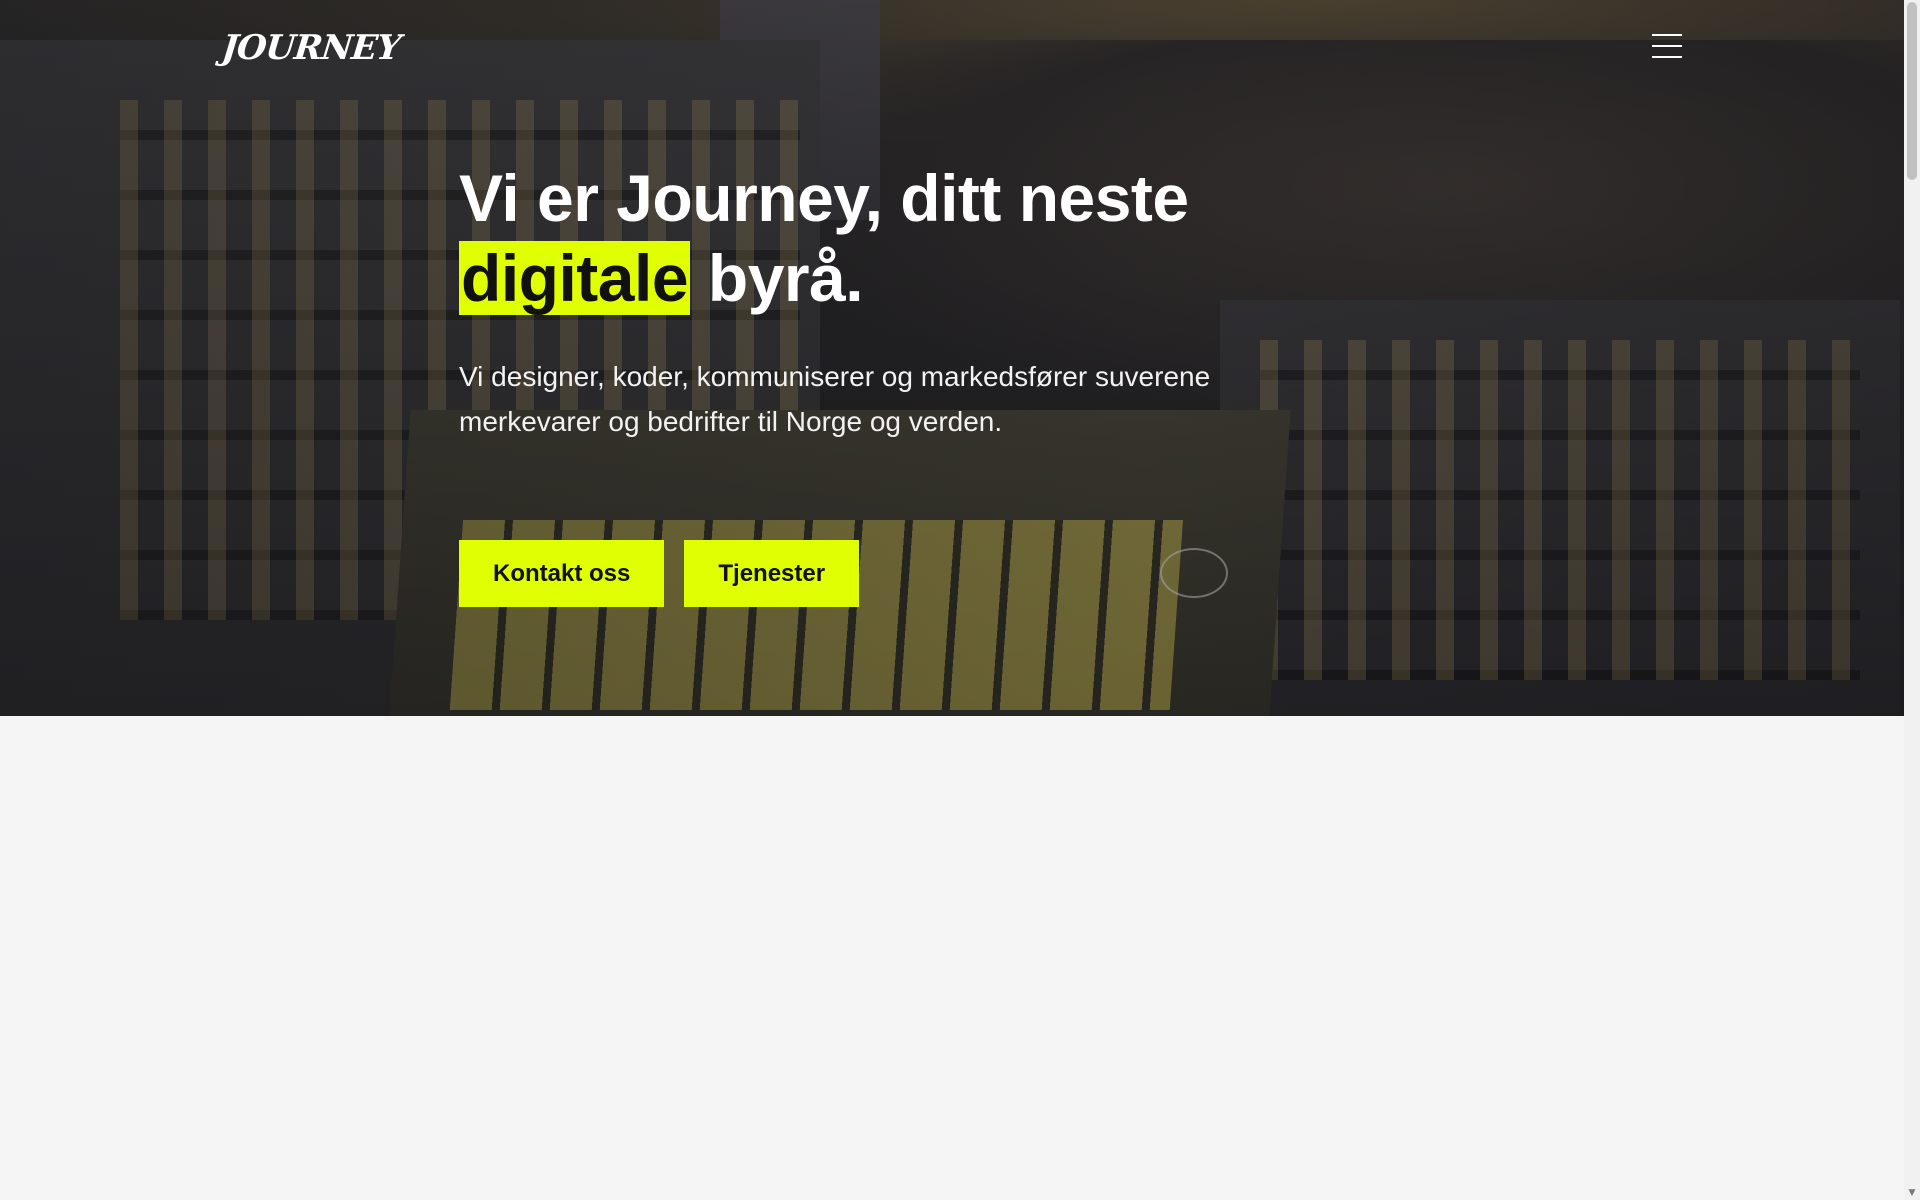 The width and height of the screenshot is (1920, 1200). I want to click on hamburger-menu-icon, so click(1667, 46).